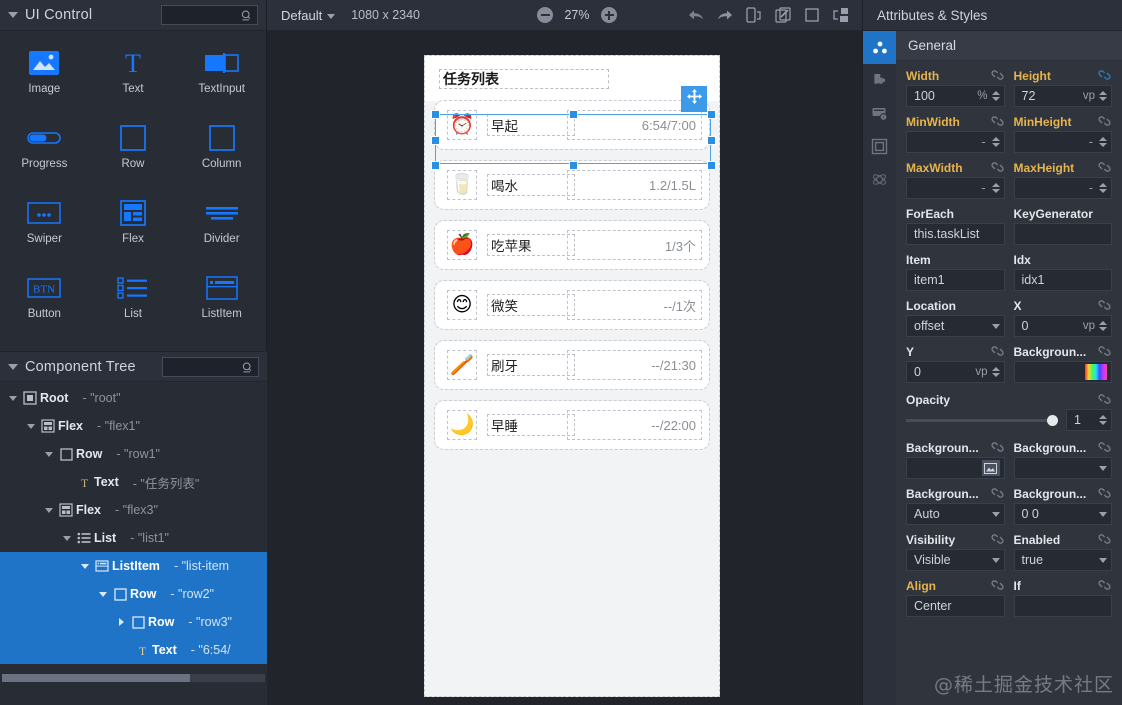  What do you see at coordinates (1062, 234) in the screenshot?
I see `keygenerator-input` at bounding box center [1062, 234].